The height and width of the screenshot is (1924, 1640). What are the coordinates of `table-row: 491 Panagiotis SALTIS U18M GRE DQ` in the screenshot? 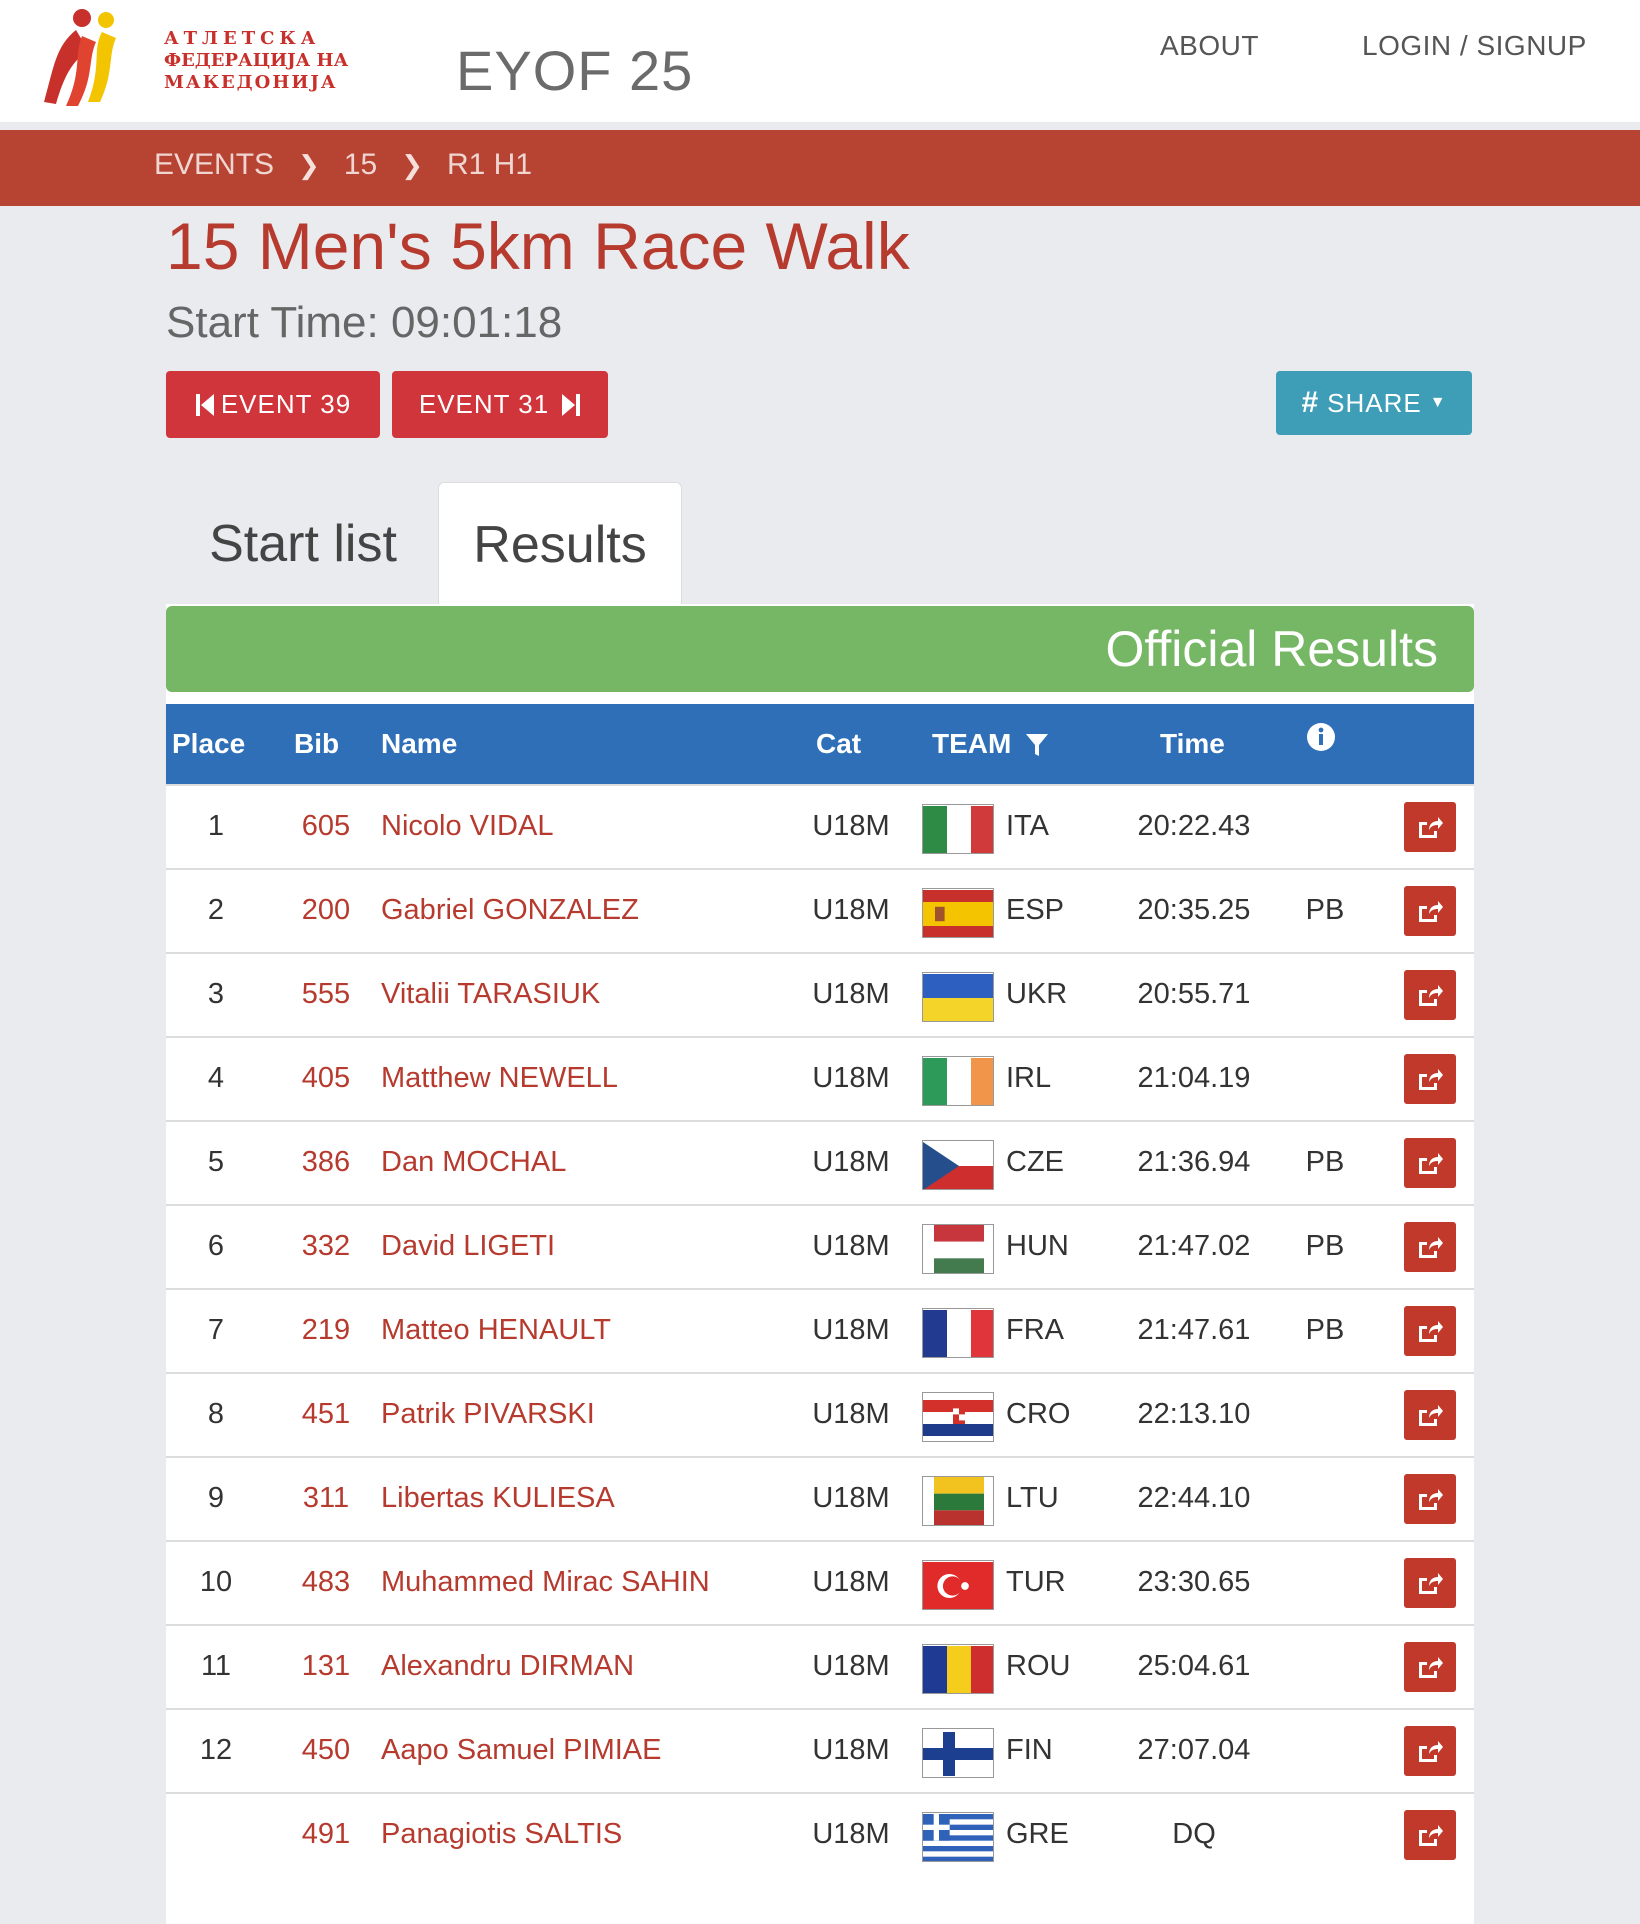 It's located at (820, 1834).